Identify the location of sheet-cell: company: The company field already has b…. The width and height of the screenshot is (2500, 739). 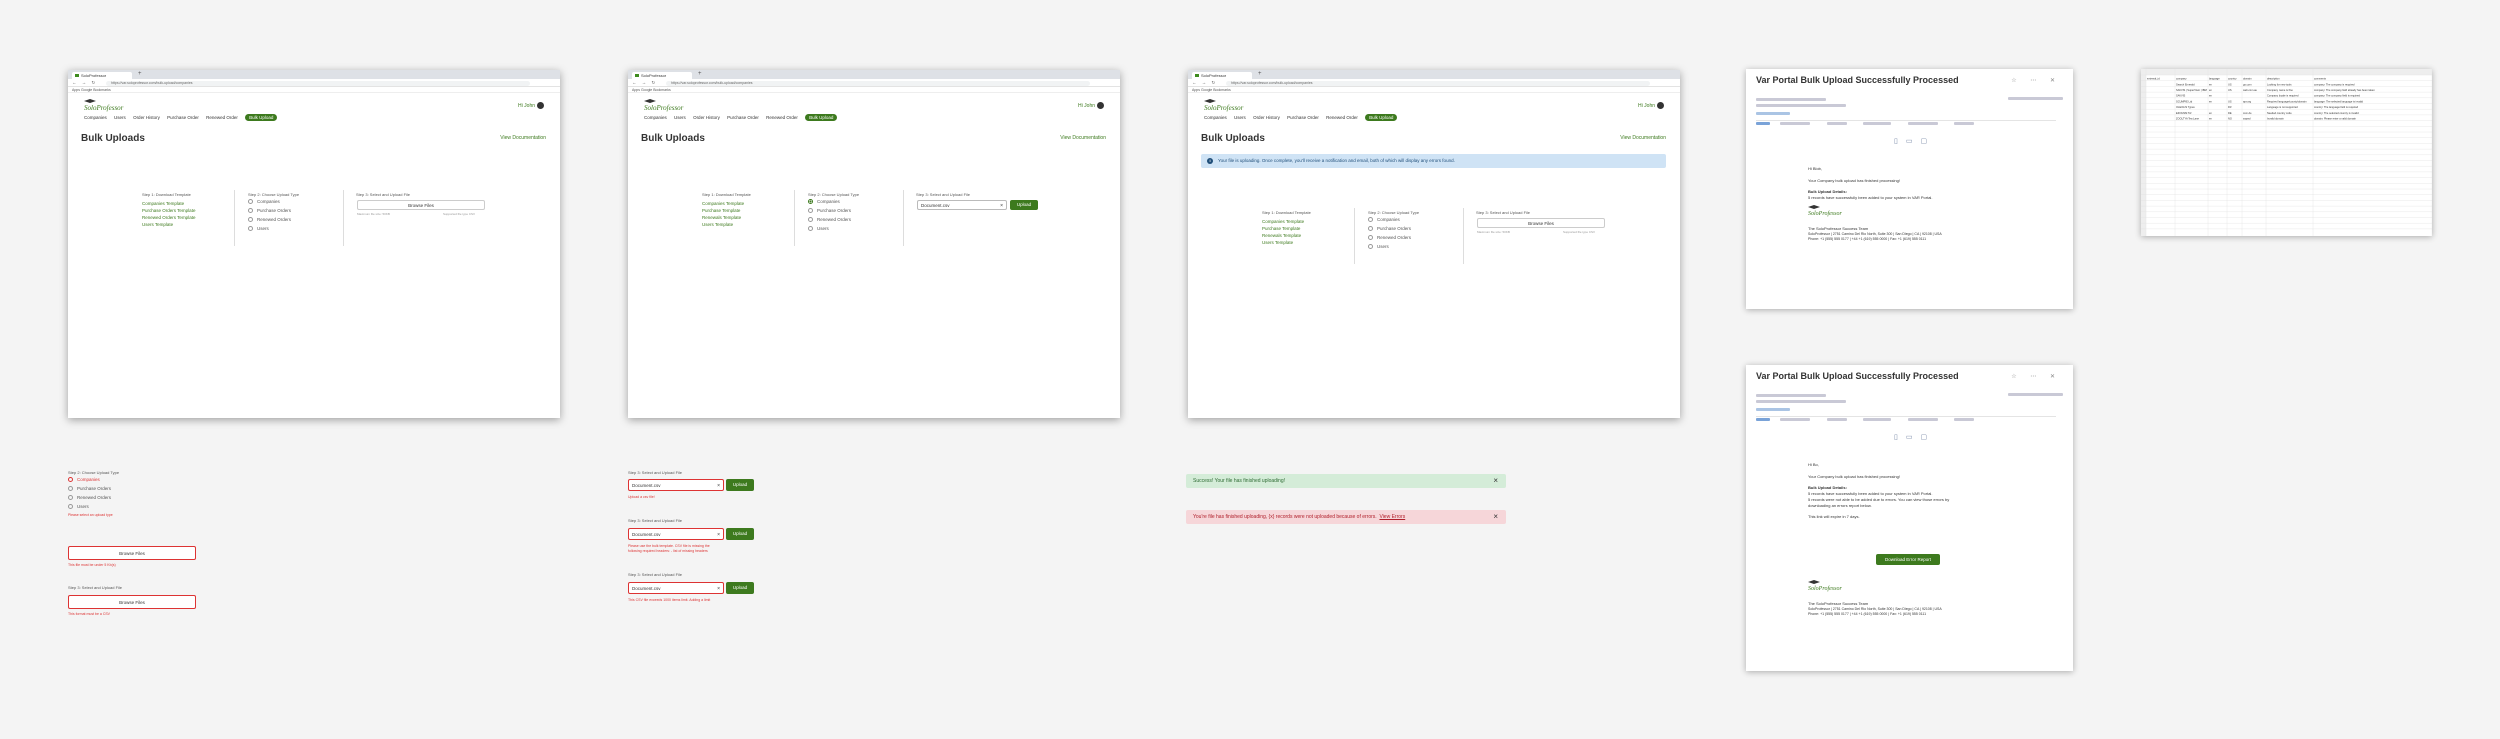
(2344, 90).